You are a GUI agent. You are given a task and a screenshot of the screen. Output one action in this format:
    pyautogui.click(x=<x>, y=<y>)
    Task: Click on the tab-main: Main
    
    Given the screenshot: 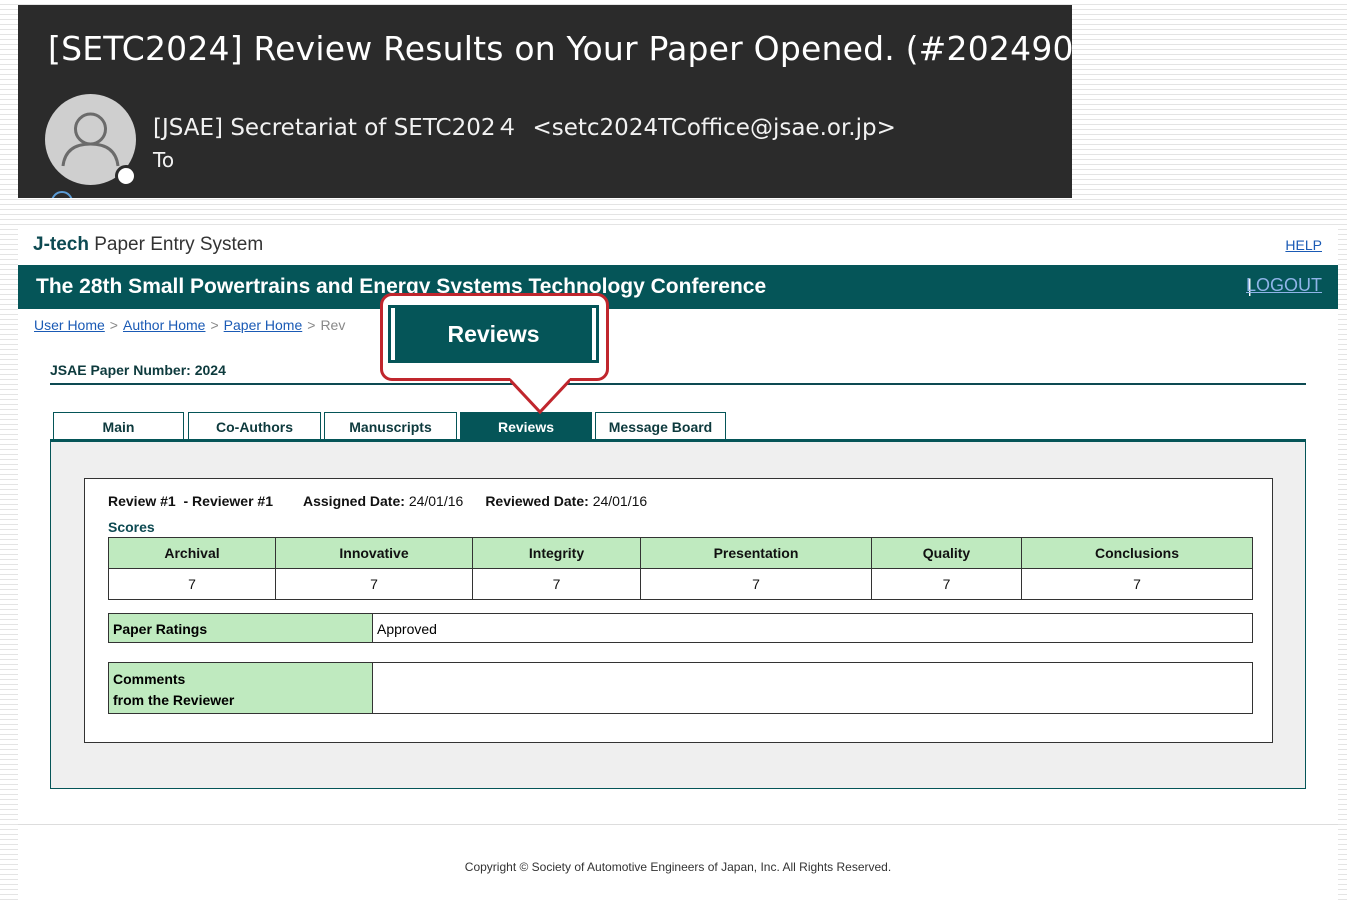 What is the action you would take?
    pyautogui.click(x=118, y=426)
    